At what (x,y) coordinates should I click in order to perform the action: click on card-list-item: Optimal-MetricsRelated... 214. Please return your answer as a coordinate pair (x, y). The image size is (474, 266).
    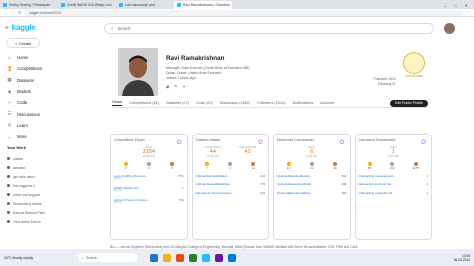
    Looking at the image, I should click on (231, 176).